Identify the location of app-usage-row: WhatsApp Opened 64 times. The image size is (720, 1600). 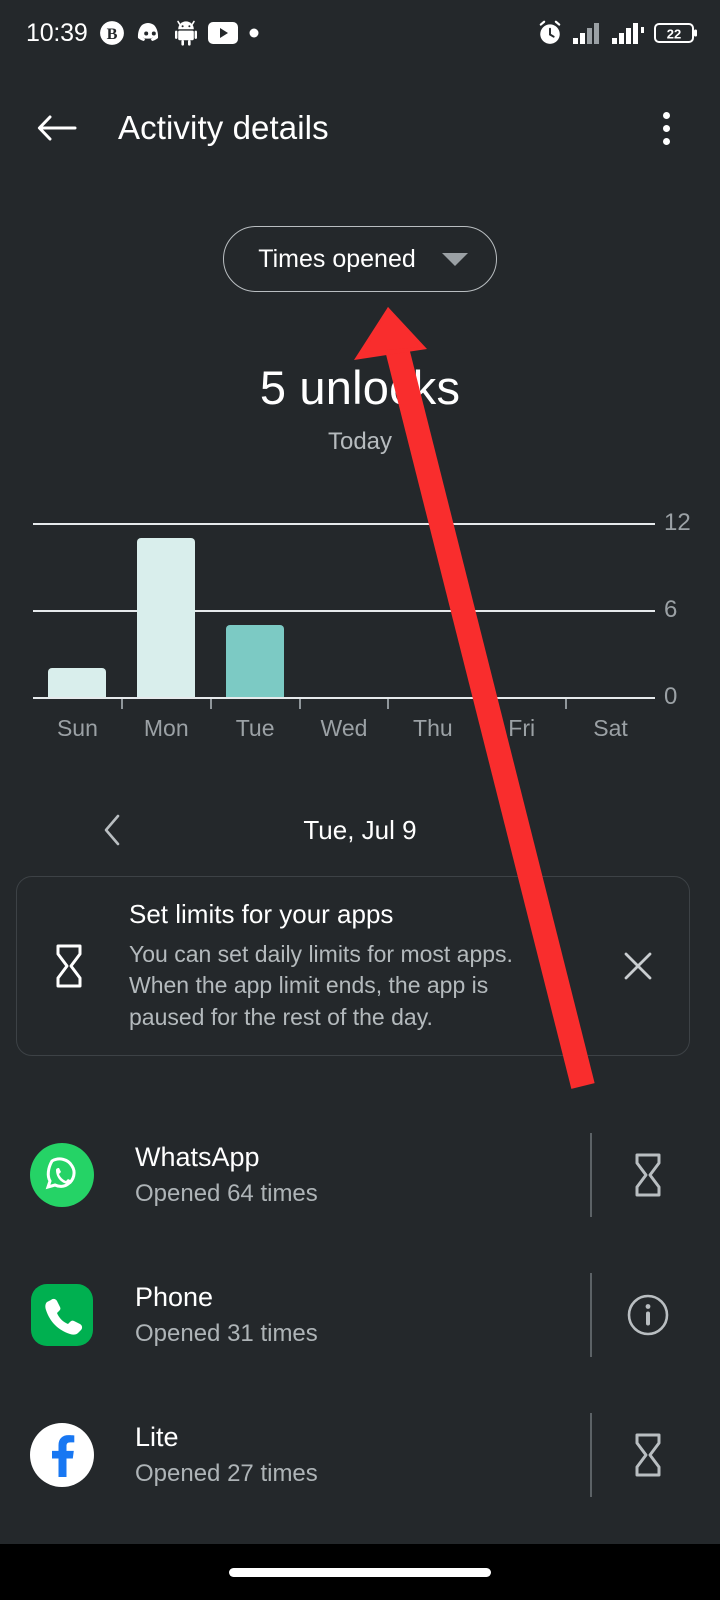
(360, 1175).